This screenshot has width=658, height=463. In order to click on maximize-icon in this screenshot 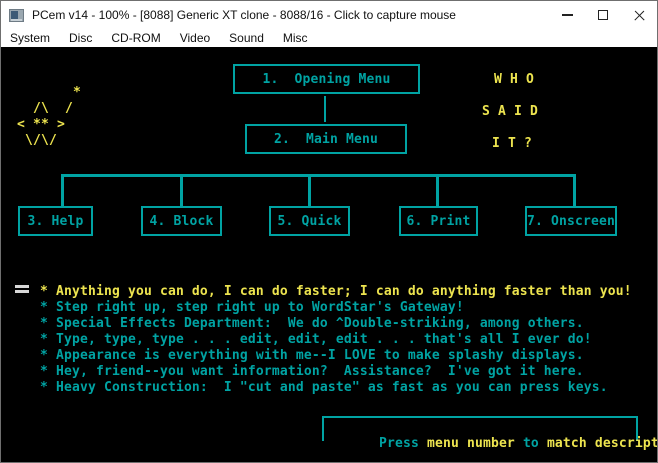, I will do `click(603, 15)`.